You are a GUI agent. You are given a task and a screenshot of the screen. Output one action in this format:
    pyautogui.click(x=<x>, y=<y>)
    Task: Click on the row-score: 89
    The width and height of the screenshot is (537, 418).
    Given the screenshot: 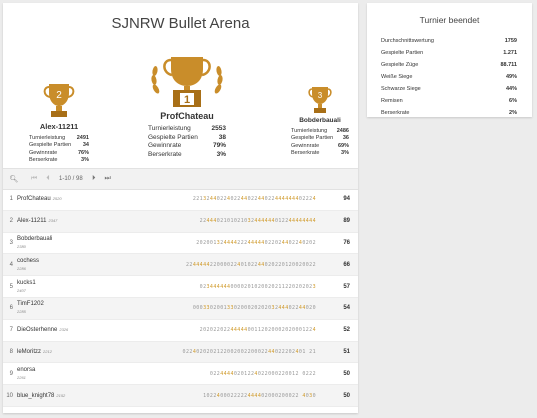 What is the action you would take?
    pyautogui.click(x=346, y=221)
    